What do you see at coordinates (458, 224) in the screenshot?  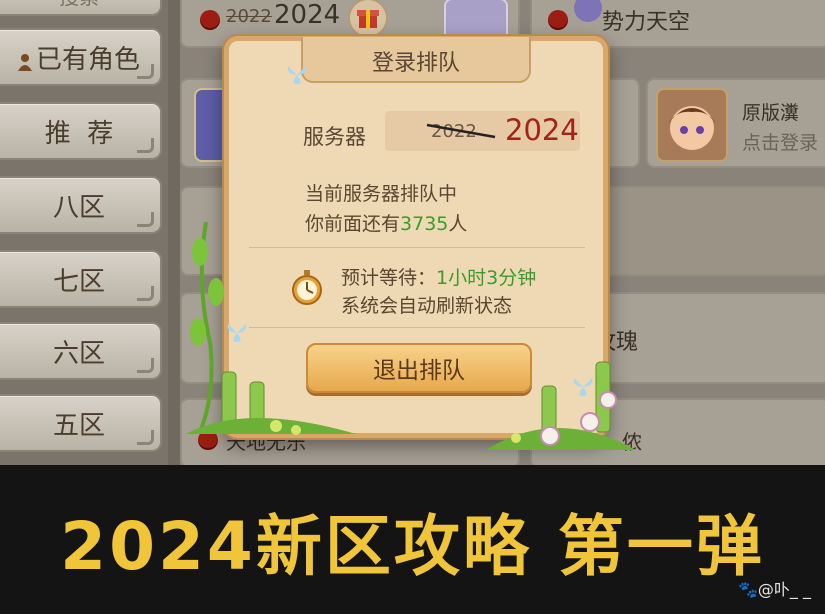 I see `queue-ahead-suffix: 人` at bounding box center [458, 224].